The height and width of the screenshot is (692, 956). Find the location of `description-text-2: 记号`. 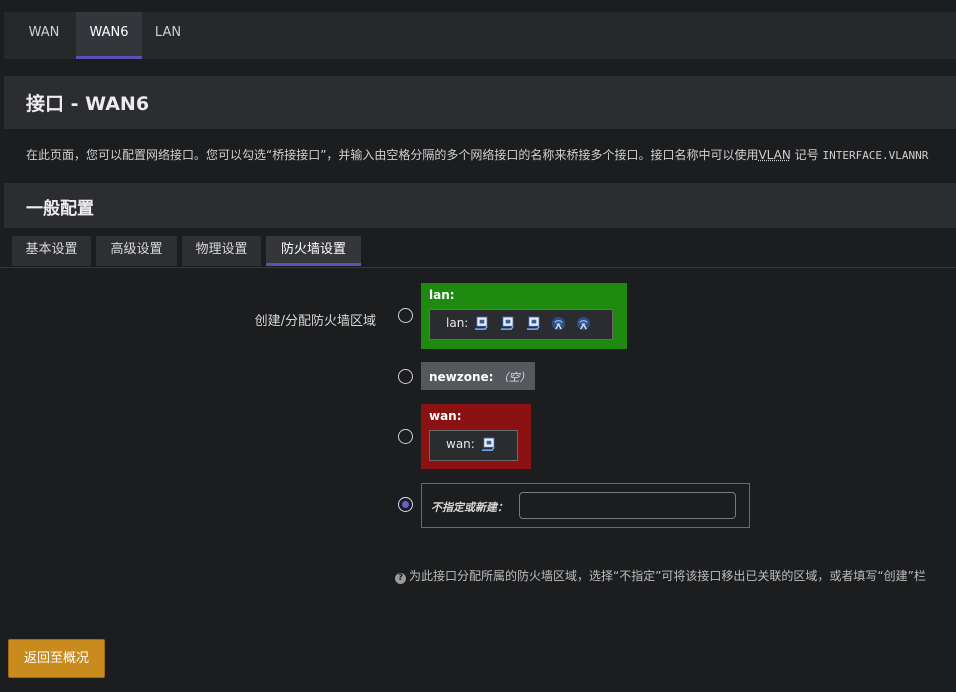

description-text-2: 记号 is located at coordinates (806, 155).